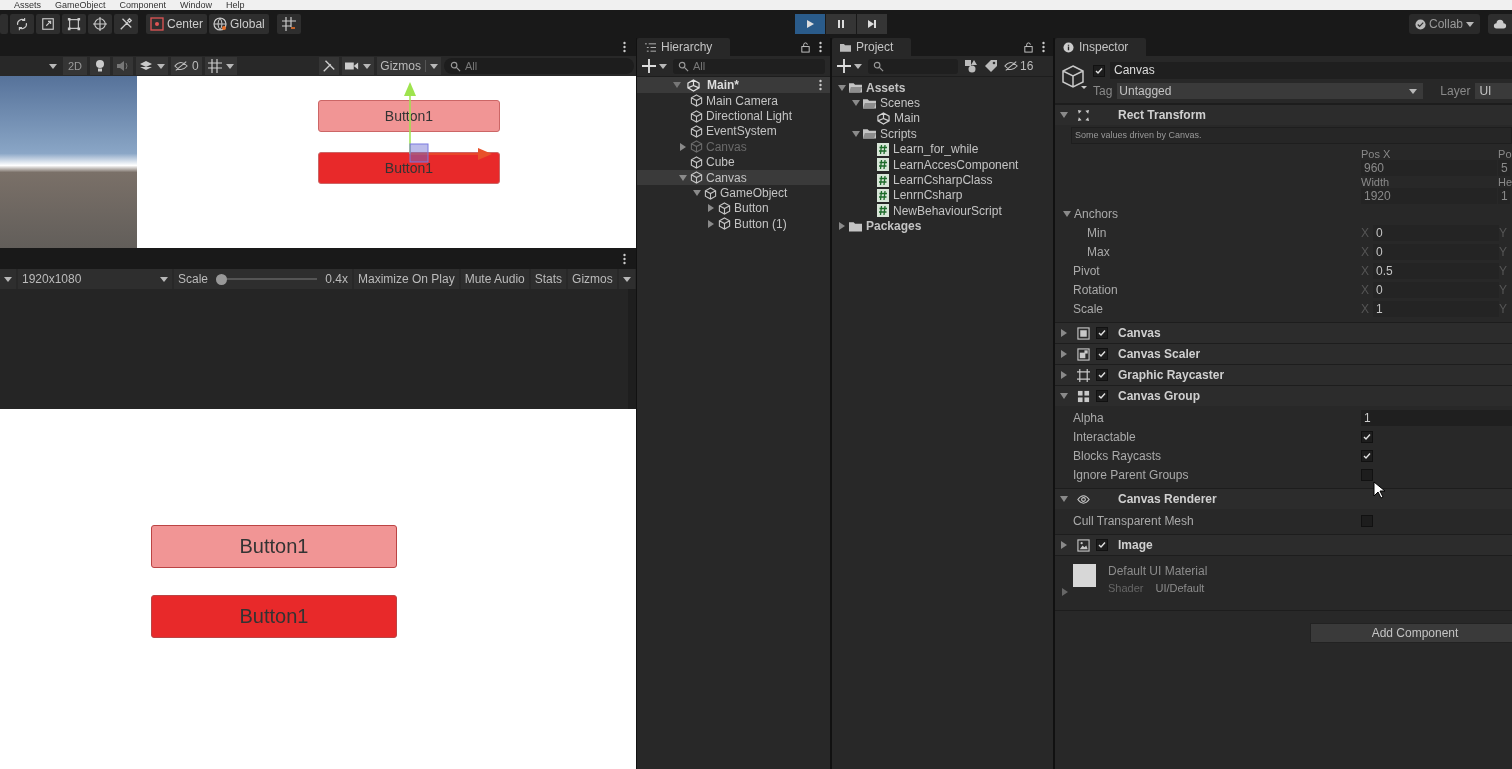  I want to click on camera-dropdown, so click(358, 66).